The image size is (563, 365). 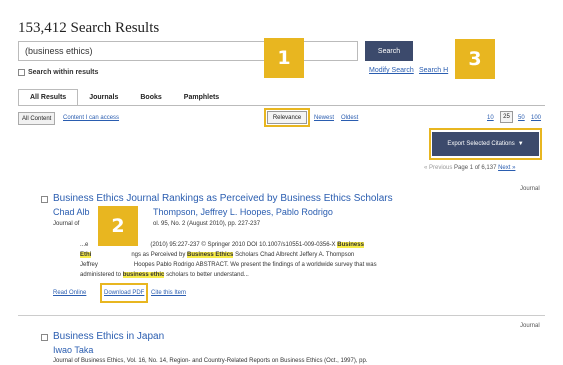 What do you see at coordinates (475, 59) in the screenshot?
I see `callout-badge-3: 3` at bounding box center [475, 59].